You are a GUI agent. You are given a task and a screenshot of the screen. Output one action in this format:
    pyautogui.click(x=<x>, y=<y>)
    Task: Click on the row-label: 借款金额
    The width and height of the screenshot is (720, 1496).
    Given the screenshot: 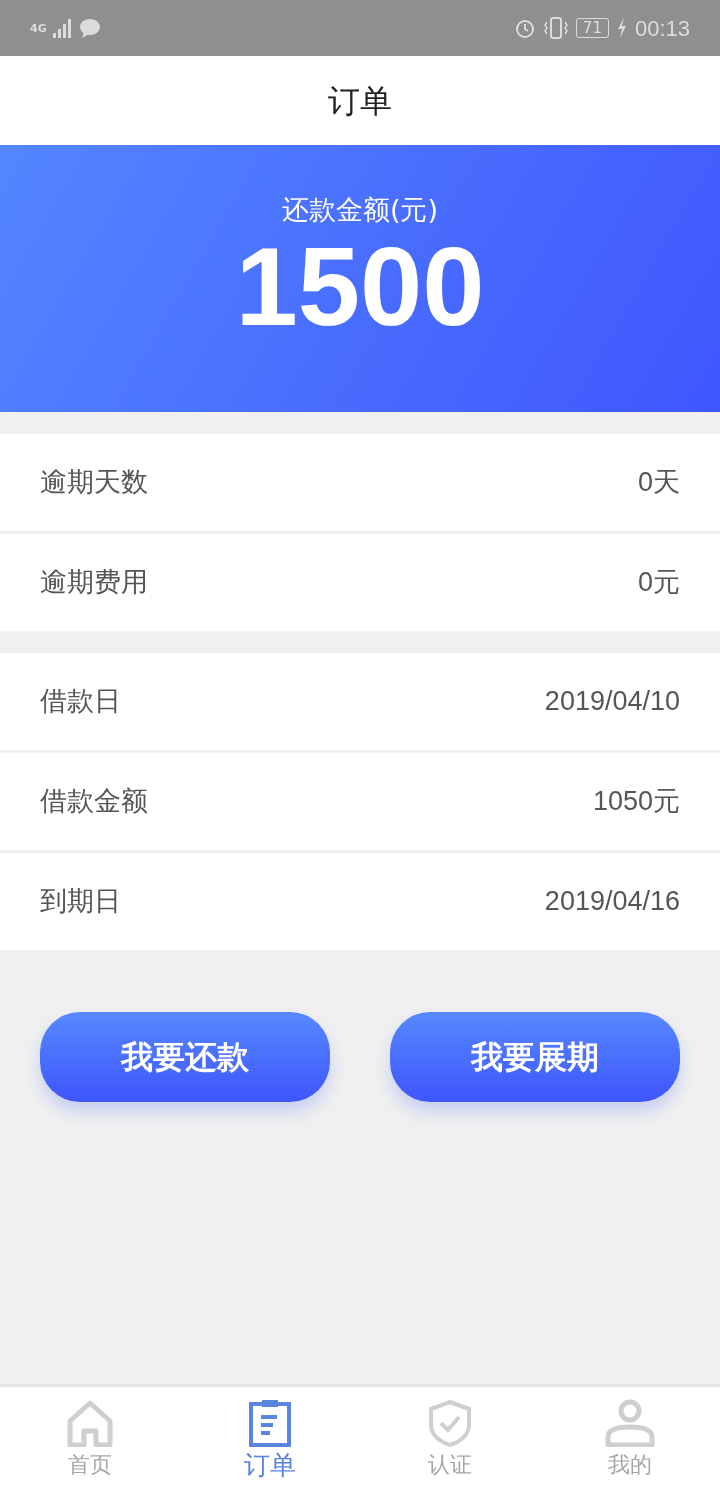 What is the action you would take?
    pyautogui.click(x=94, y=801)
    